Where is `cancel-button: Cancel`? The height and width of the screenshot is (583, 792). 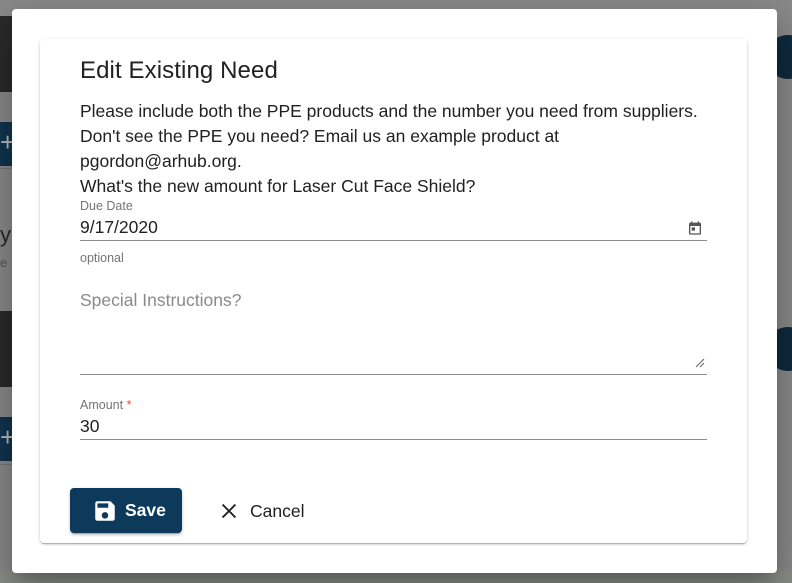 cancel-button: Cancel is located at coordinates (261, 511).